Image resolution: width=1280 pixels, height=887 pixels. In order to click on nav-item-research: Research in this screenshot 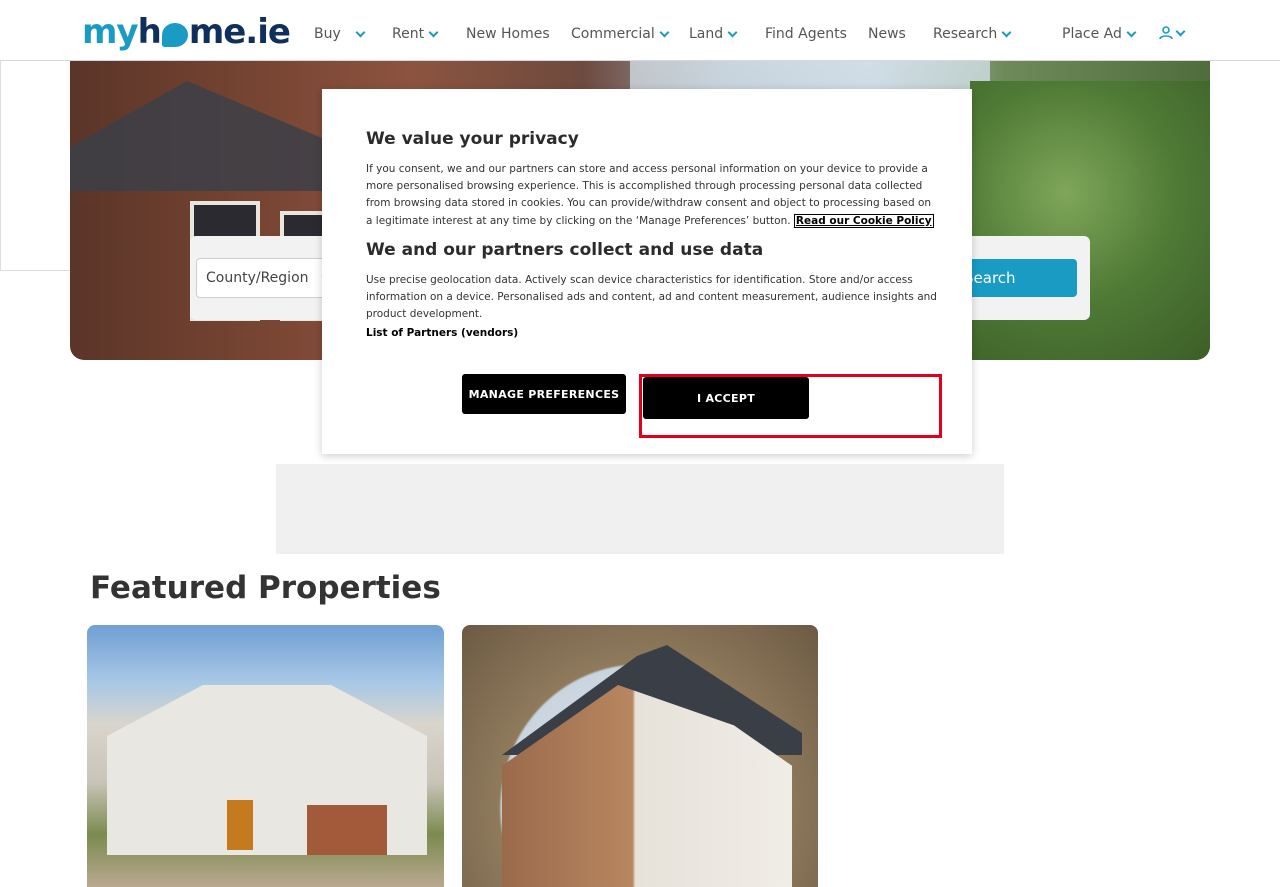, I will do `click(972, 34)`.